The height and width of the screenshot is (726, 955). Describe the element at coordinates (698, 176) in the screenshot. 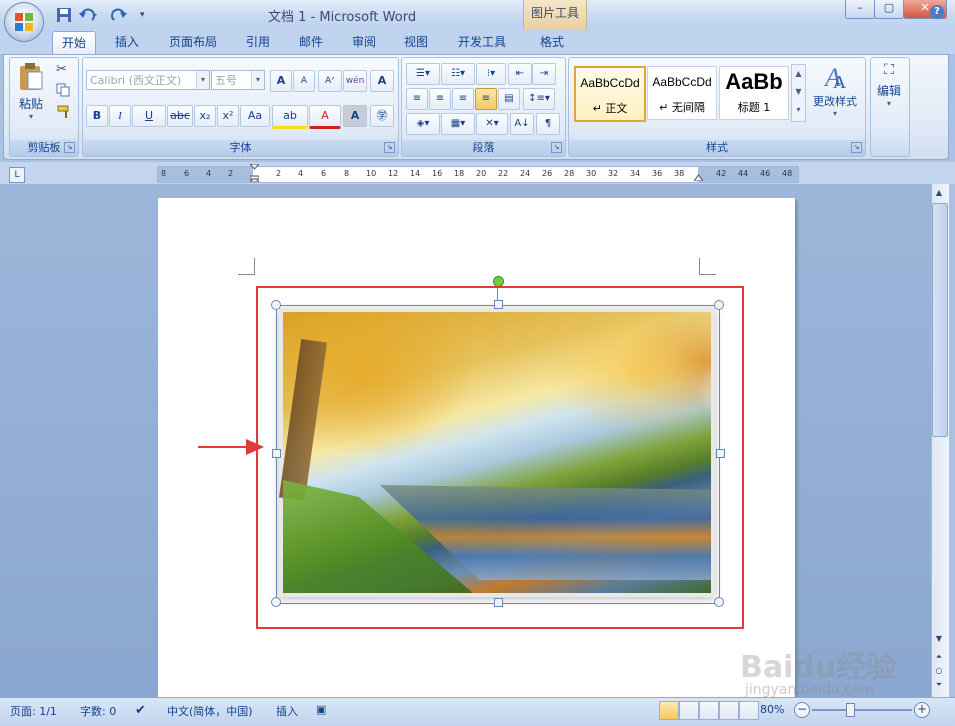

I see `right-indent-marker-icon` at that location.